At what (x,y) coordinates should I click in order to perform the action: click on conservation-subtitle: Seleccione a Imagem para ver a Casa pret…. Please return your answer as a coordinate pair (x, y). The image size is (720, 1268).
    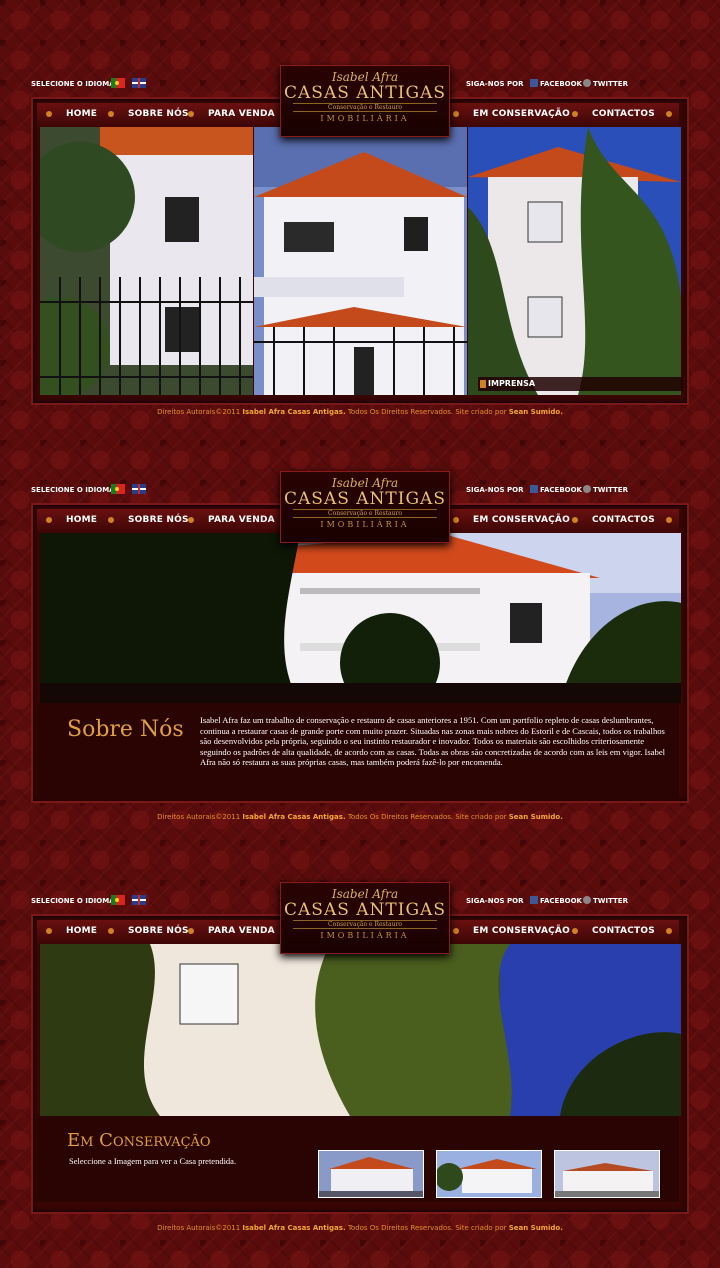
    Looking at the image, I should click on (153, 1161).